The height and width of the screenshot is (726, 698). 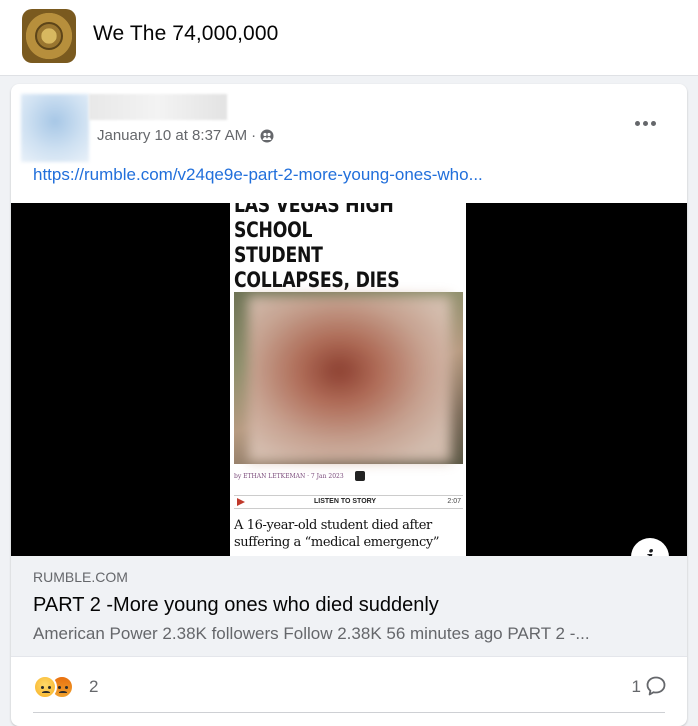 What do you see at coordinates (289, 476) in the screenshot?
I see `article-byline: by ETHAN LETKEMAN · 7 Jan 2023` at bounding box center [289, 476].